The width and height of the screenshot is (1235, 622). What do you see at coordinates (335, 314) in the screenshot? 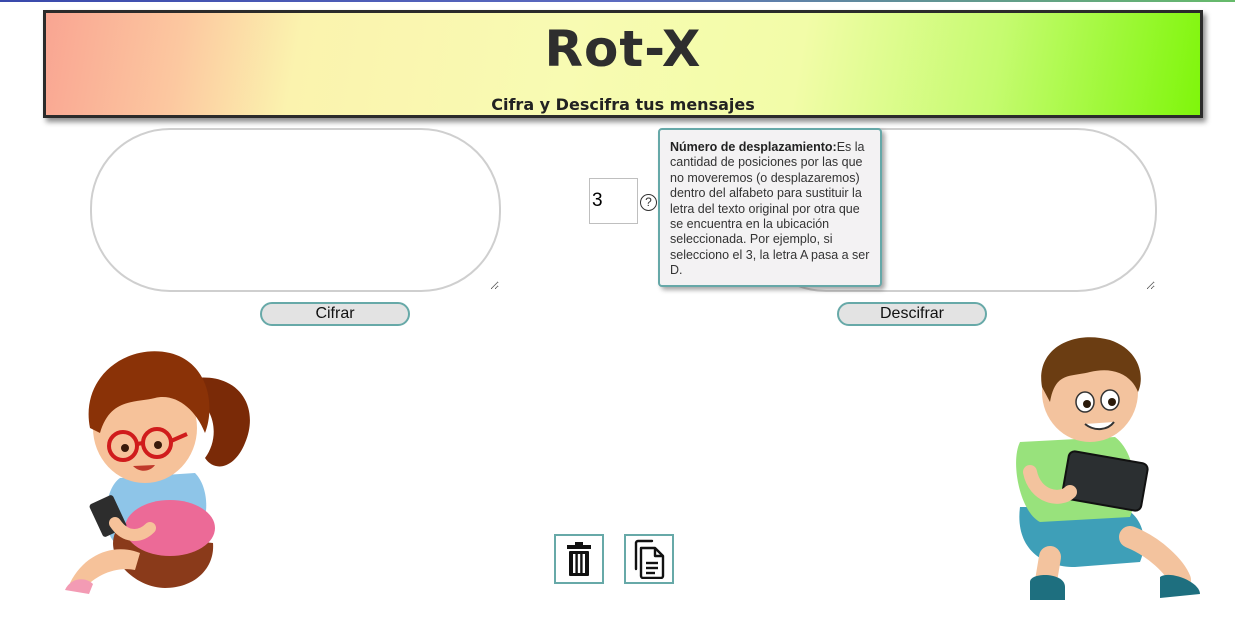
I see `cipher-button: Cifrar` at bounding box center [335, 314].